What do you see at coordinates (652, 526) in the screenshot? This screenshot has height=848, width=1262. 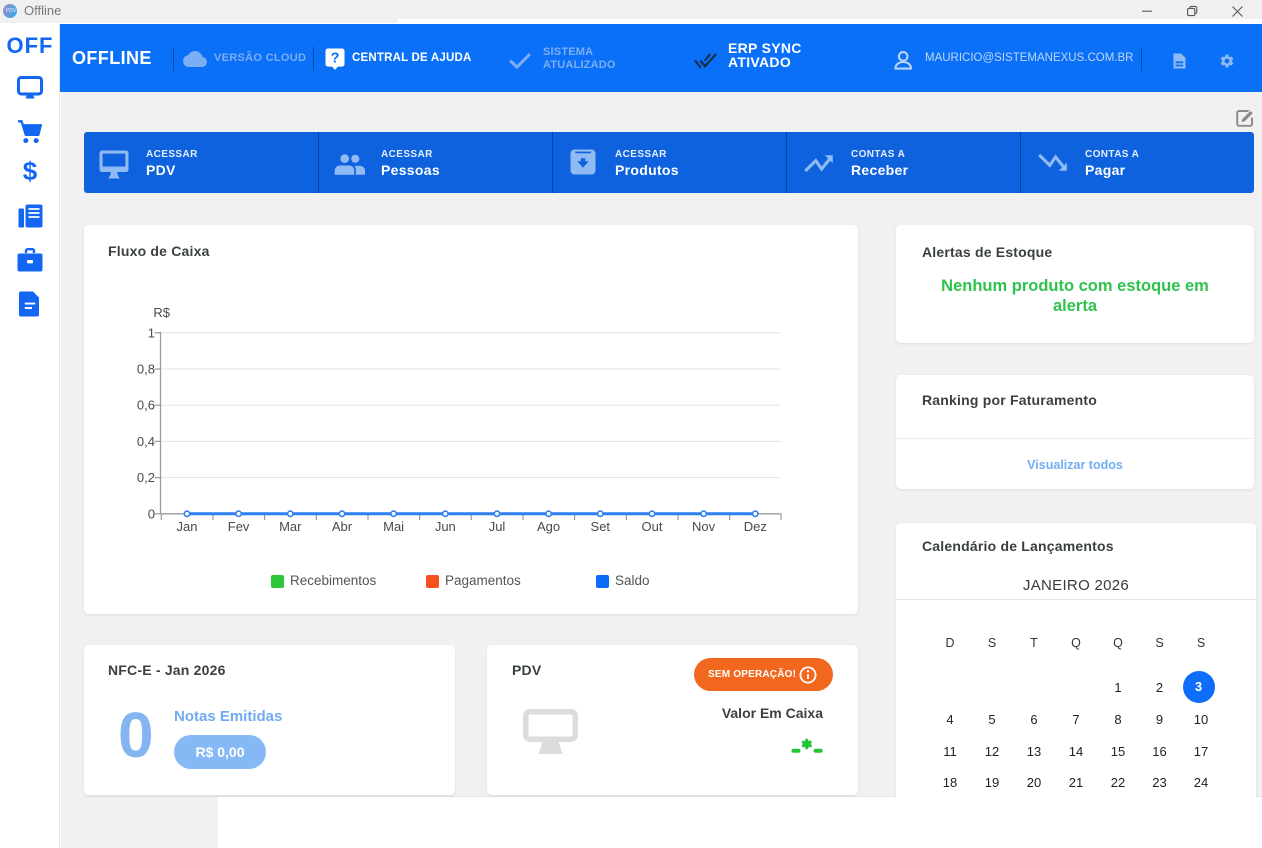 I see `svg-text: Out` at bounding box center [652, 526].